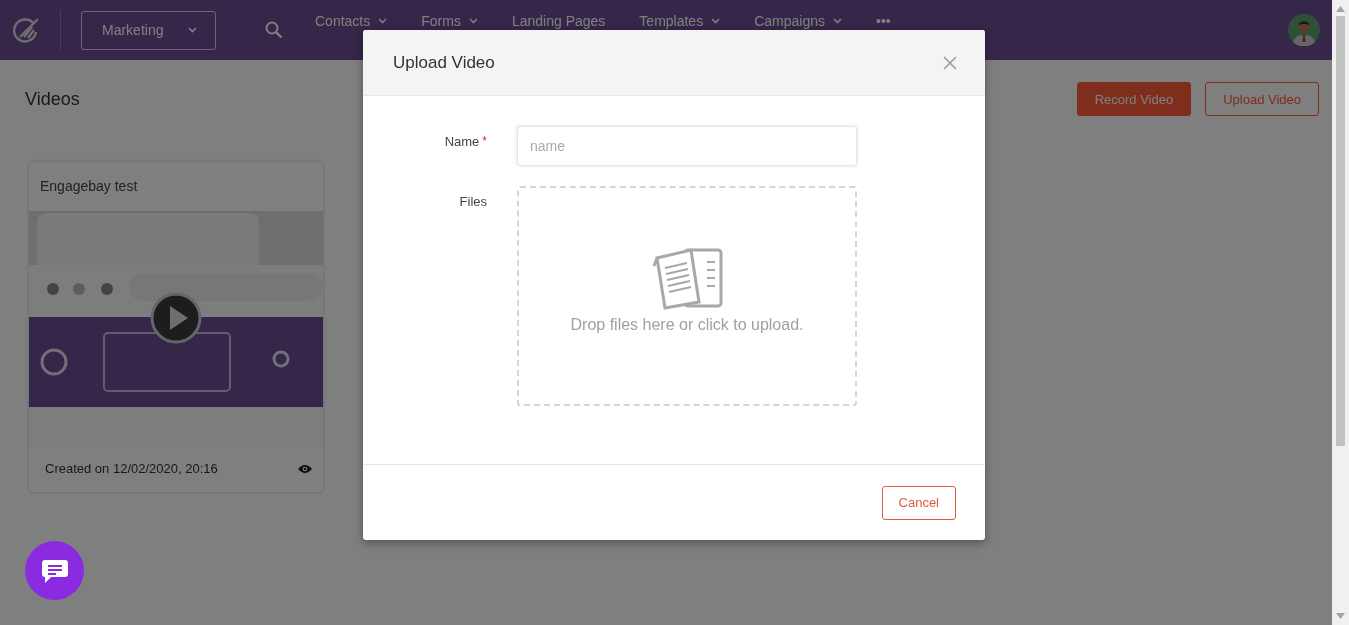 The width and height of the screenshot is (1349, 625). I want to click on dialog-title: Upload Video, so click(444, 62).